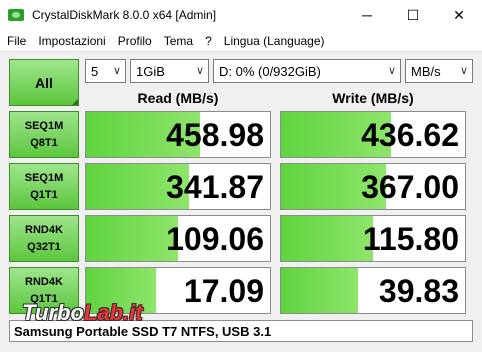 This screenshot has height=352, width=482. I want to click on test-seq1m-q1t1-button: SEQ1M Q1T1, so click(44, 186).